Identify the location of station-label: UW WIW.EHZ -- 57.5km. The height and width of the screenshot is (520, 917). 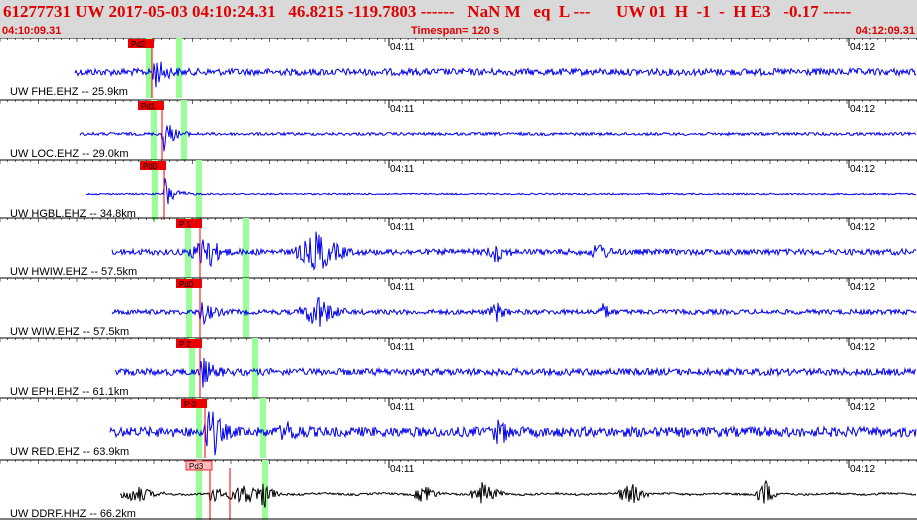
(69, 332).